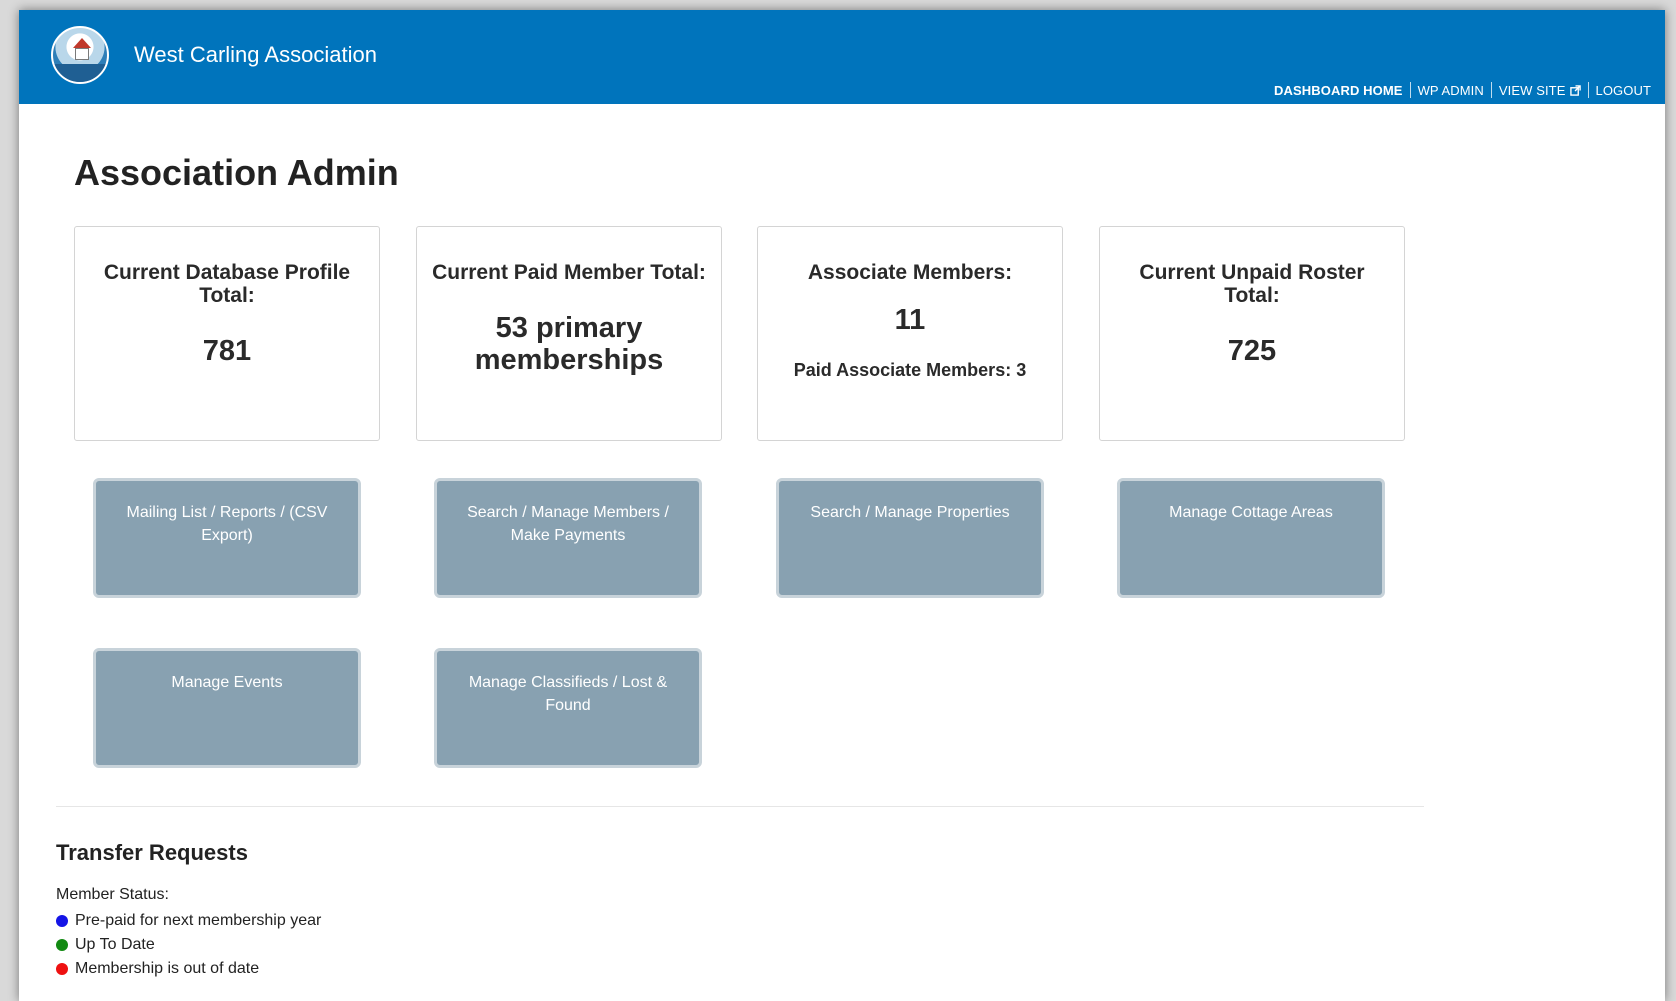  I want to click on manage-cottage-areas-button: Manage Cottage Areas, so click(1251, 538).